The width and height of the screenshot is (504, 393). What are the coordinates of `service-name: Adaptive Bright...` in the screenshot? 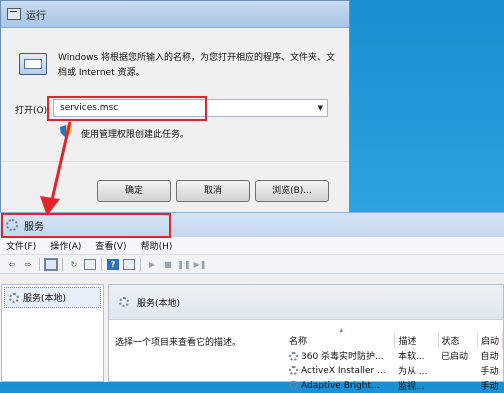 It's located at (340, 385).